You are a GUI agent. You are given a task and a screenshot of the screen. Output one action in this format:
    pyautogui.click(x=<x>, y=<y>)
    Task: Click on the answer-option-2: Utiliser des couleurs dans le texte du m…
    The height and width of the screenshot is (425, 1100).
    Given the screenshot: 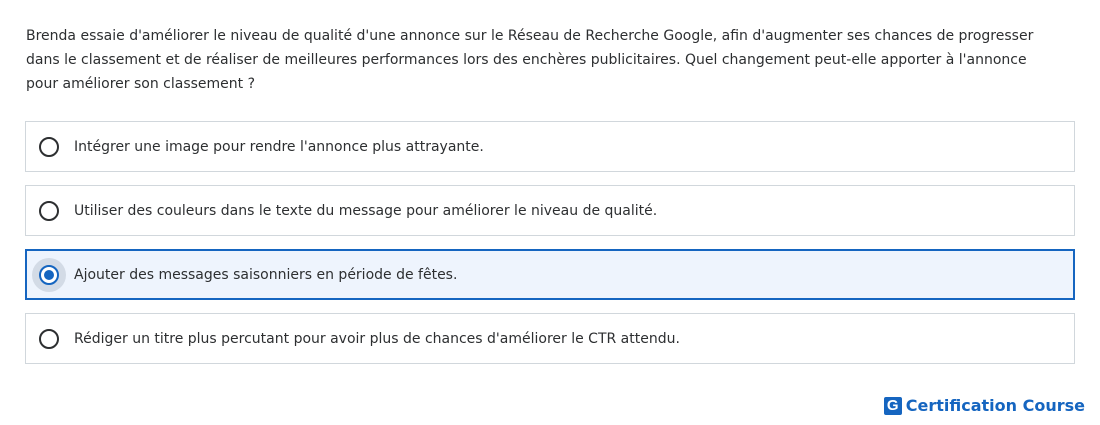 What is the action you would take?
    pyautogui.click(x=550, y=210)
    